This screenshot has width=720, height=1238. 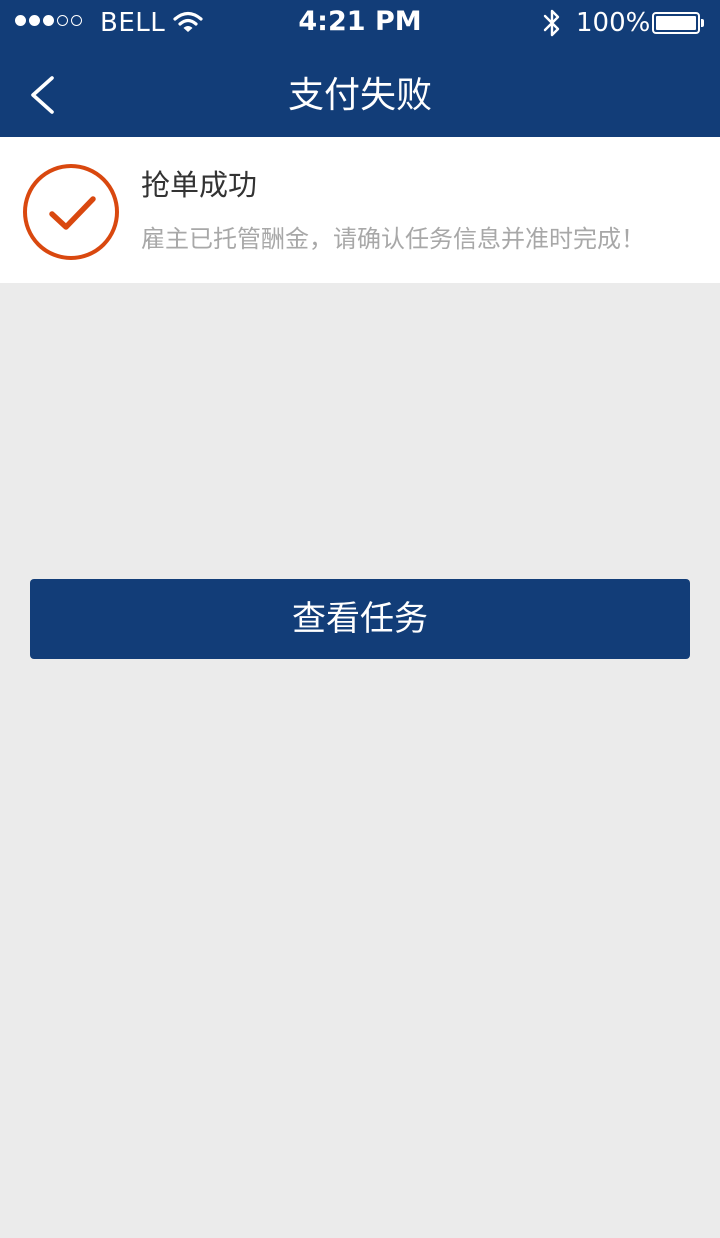 I want to click on view-task-button: 查看任务, so click(x=360, y=619).